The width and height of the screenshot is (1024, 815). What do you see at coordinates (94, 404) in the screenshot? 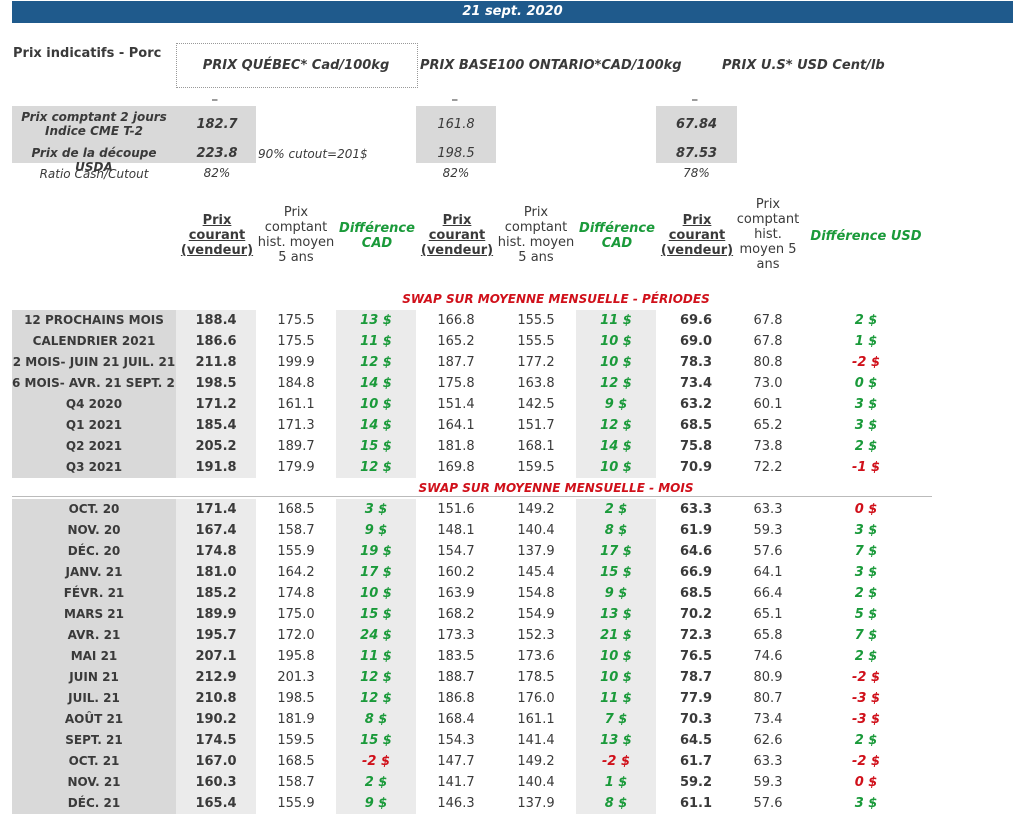
I see `row-label-cell: Q4 2020` at bounding box center [94, 404].